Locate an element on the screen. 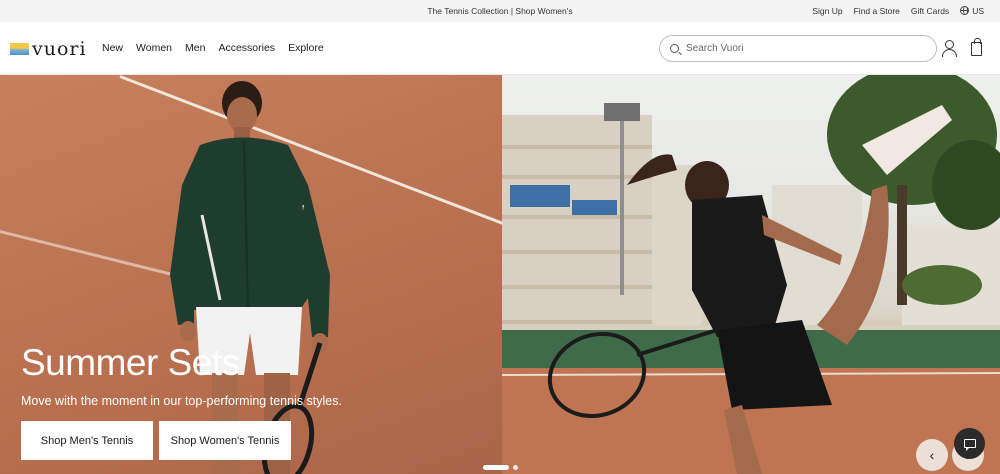 The height and width of the screenshot is (474, 1000). shop-mens-tennis-button: Shop Men's Tennis is located at coordinates (87, 440).